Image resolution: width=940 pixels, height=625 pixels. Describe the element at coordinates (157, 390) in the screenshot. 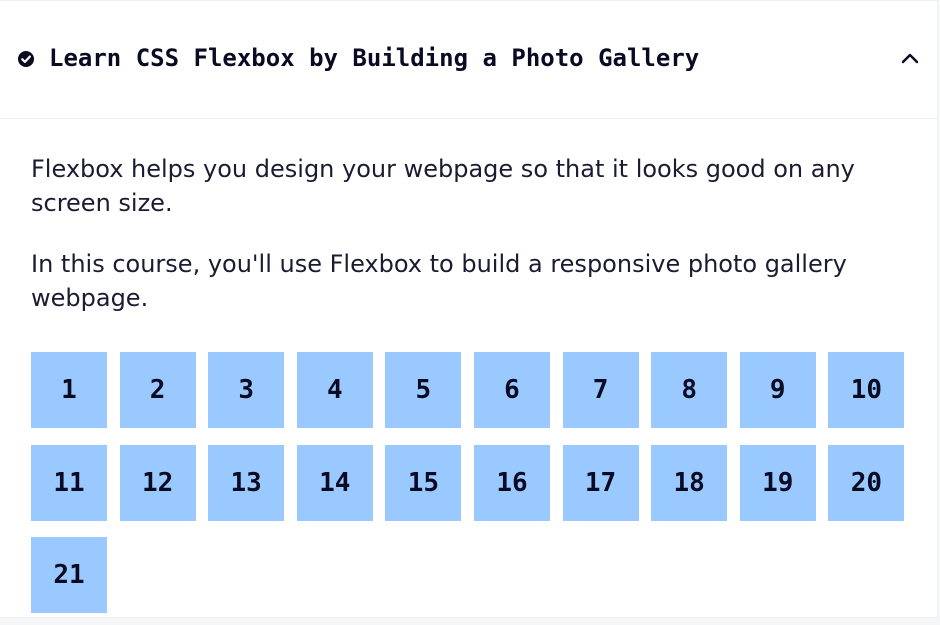

I see `step-tile-2: 2` at that location.